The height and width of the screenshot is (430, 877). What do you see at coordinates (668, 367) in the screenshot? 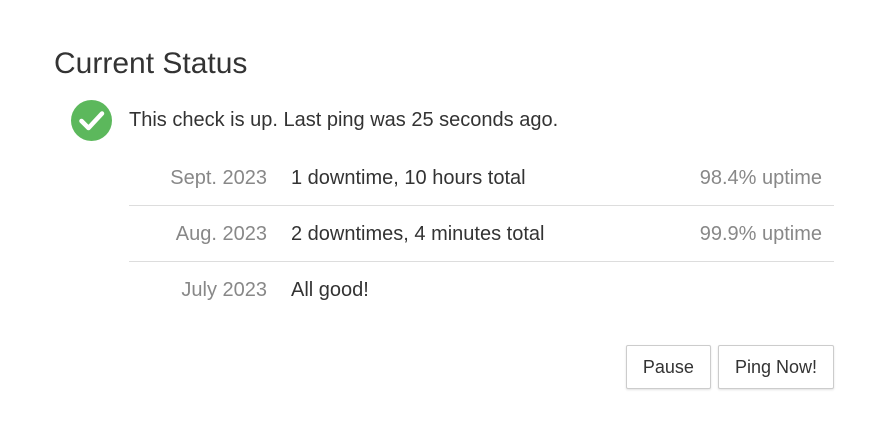
I see `pause-button: Pause` at bounding box center [668, 367].